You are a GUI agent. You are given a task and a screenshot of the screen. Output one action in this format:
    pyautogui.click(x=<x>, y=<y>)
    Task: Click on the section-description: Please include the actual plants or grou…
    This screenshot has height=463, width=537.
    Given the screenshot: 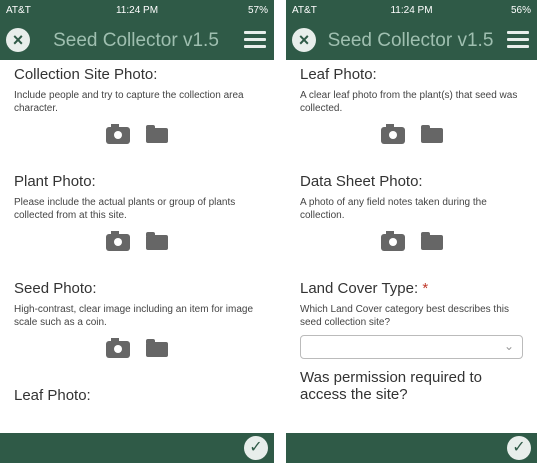 What is the action you would take?
    pyautogui.click(x=125, y=209)
    